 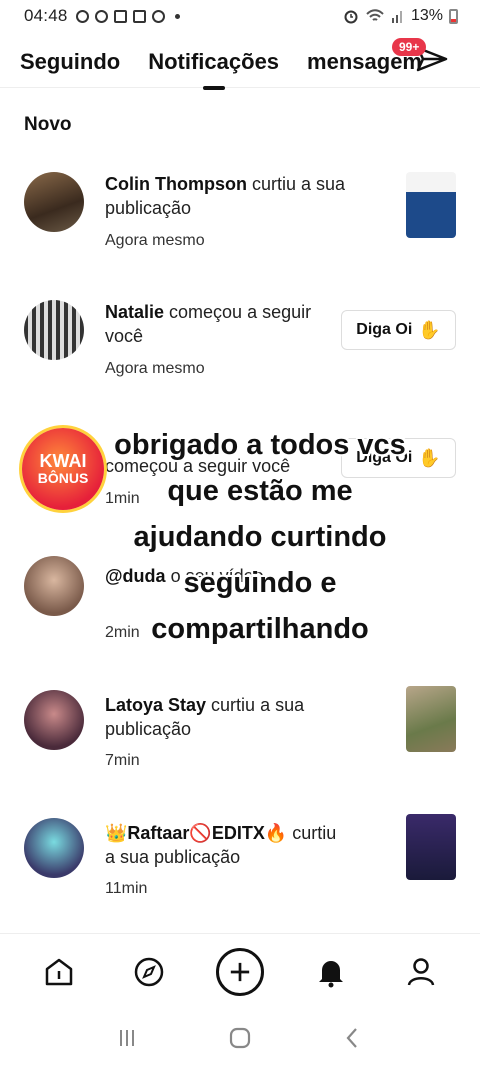 What do you see at coordinates (384, 329) in the screenshot?
I see `say-hi-label: Diga Oi` at bounding box center [384, 329].